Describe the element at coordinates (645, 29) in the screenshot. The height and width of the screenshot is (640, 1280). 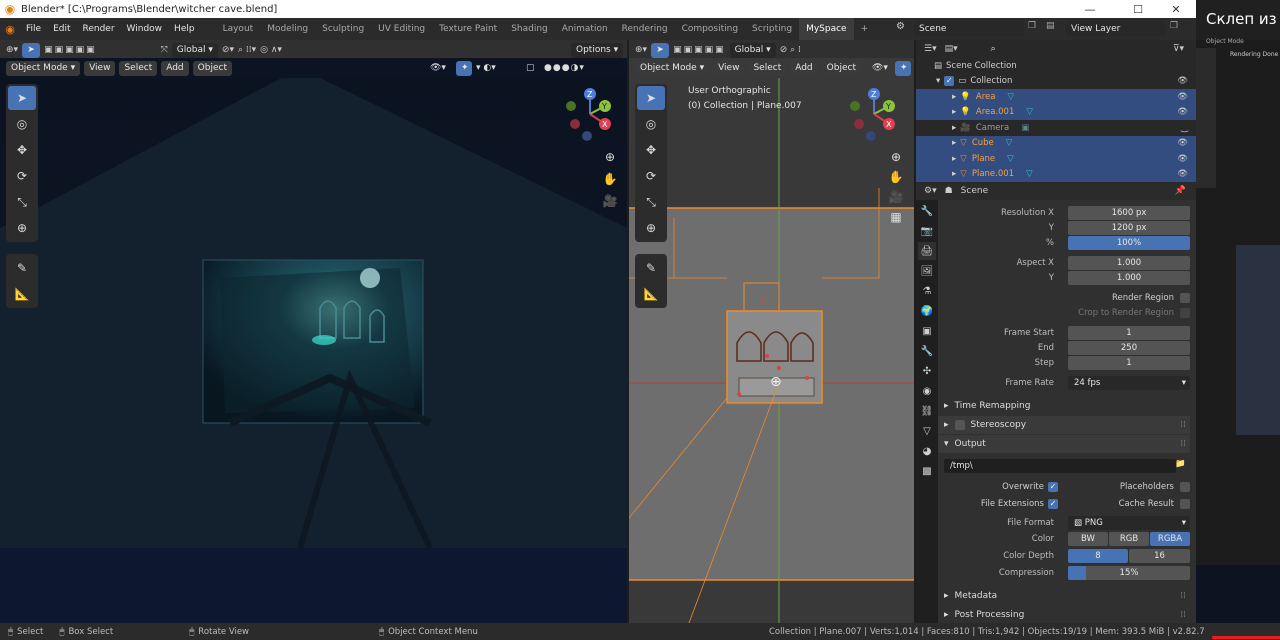
I see `tab-rendering: Rendering` at that location.